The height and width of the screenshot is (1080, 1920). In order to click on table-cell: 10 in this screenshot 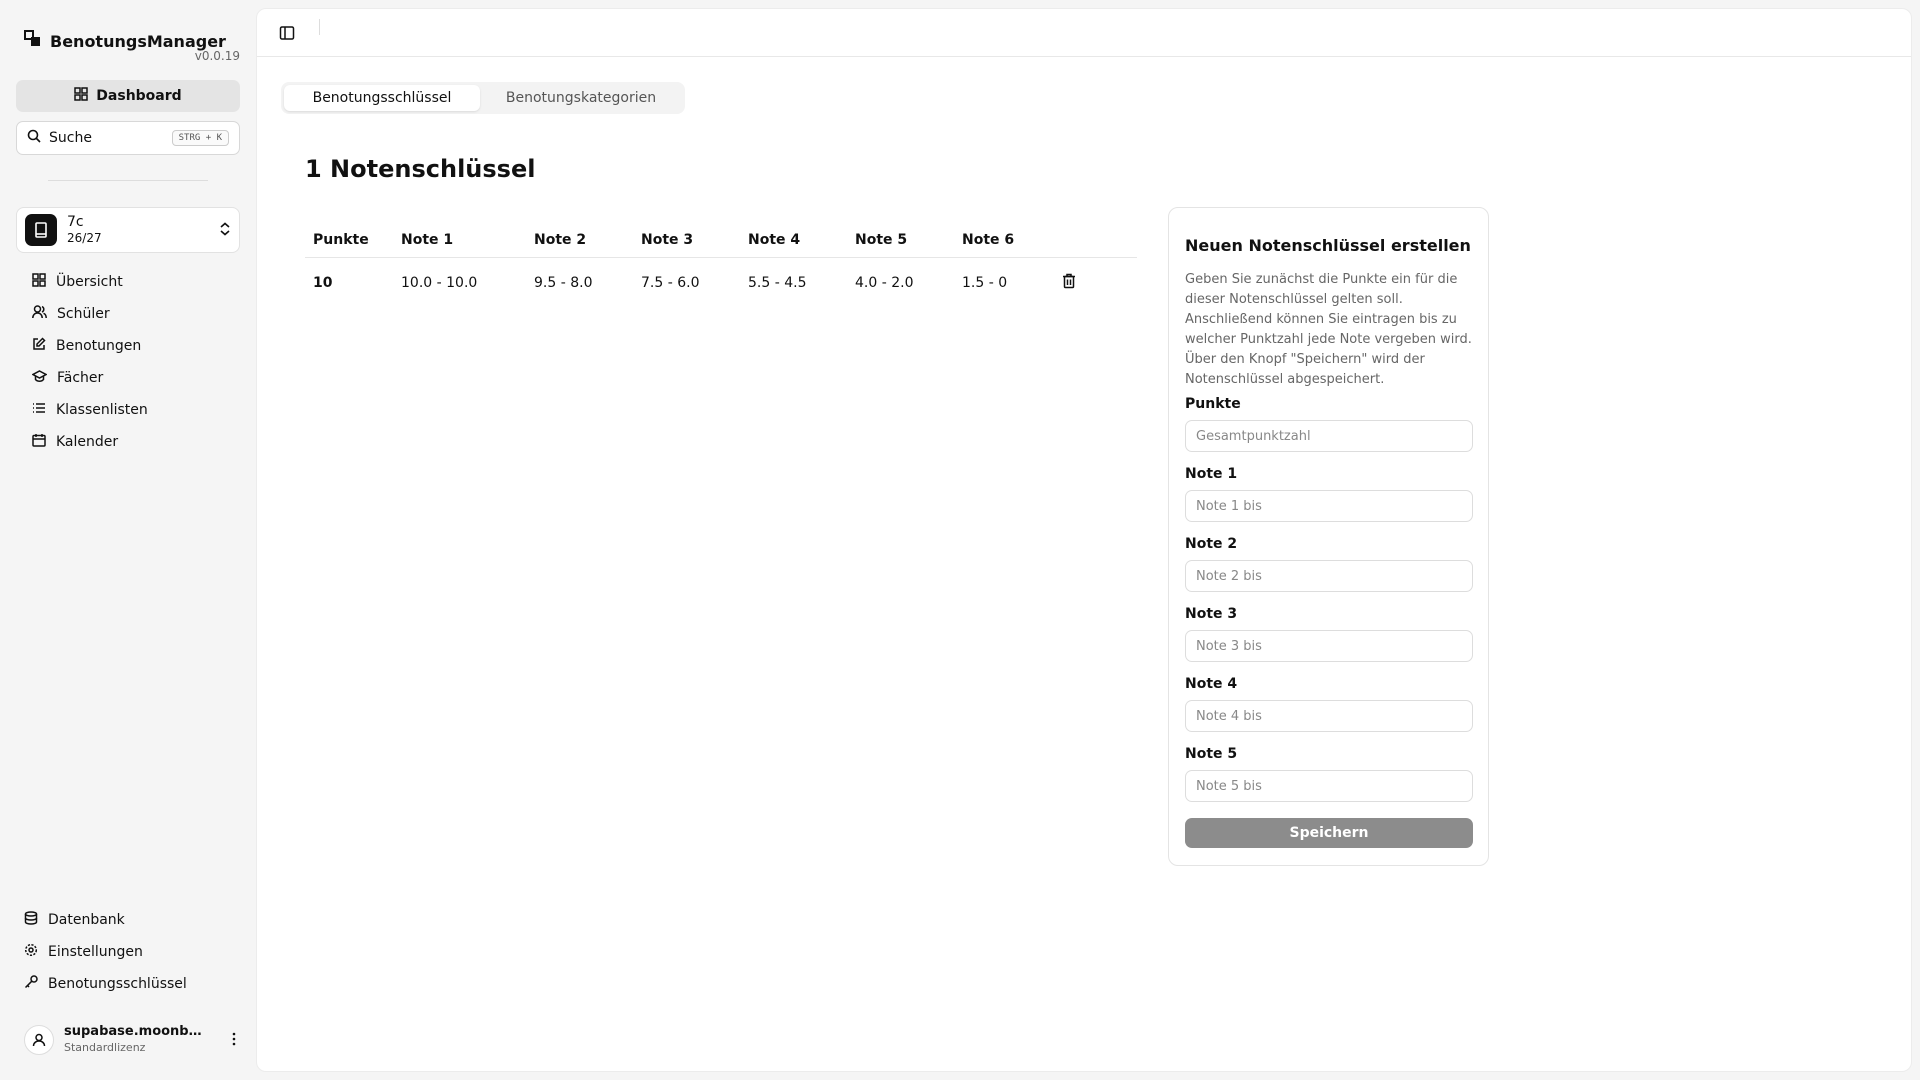, I will do `click(323, 283)`.